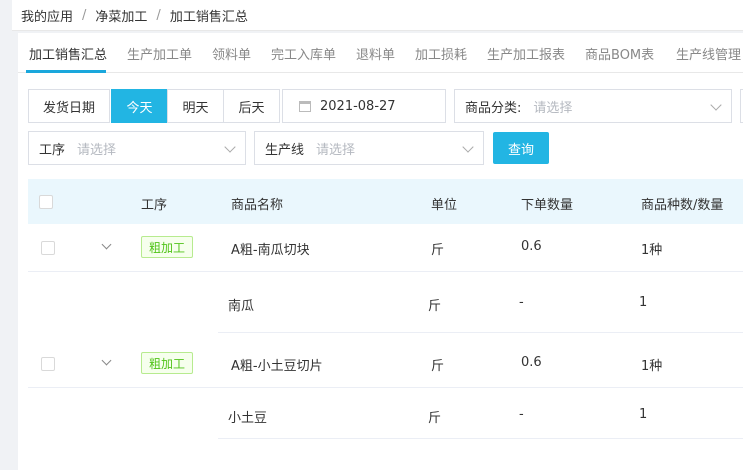 The width and height of the screenshot is (743, 470). I want to click on tab-processing-sales-summary: 加工销售汇总, so click(68, 53).